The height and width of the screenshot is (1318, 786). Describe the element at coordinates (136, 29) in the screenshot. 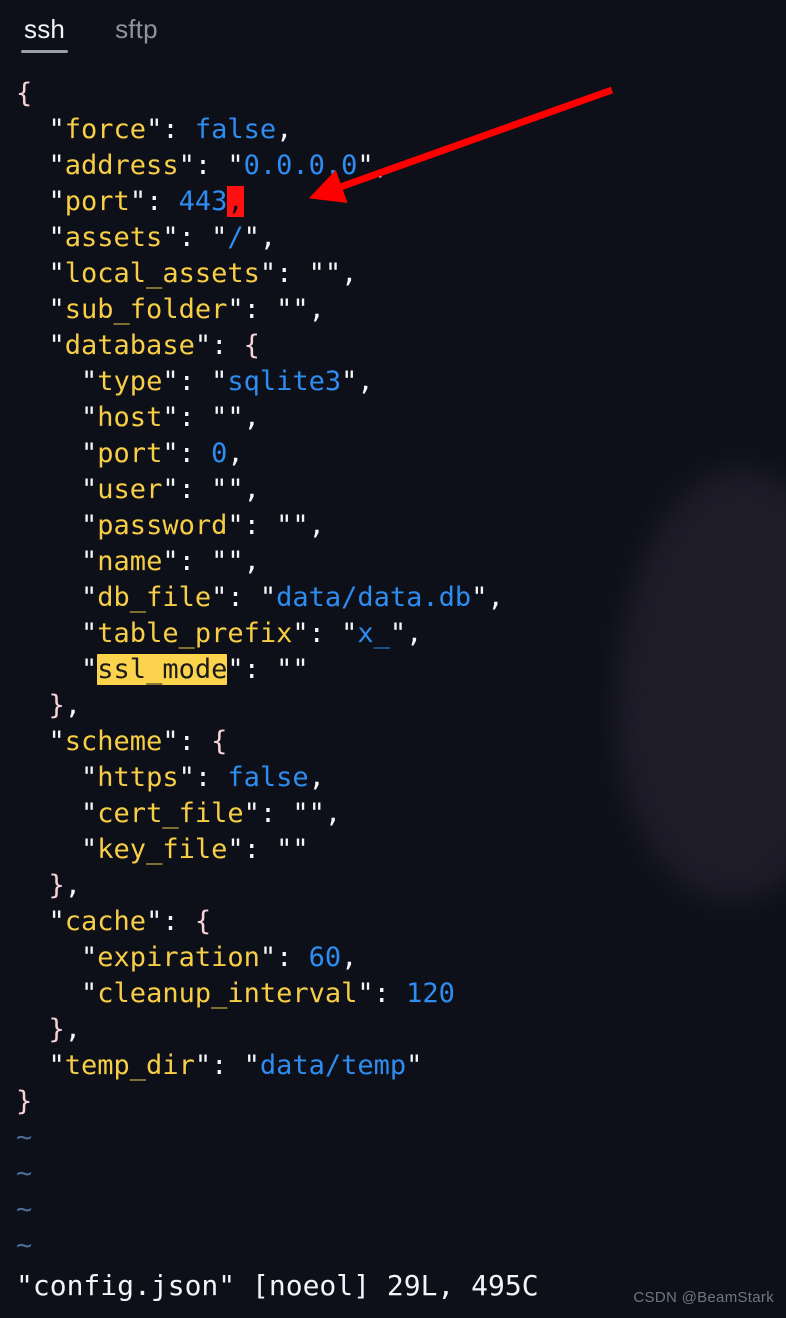

I see `tab-sftp-label: sftp` at that location.